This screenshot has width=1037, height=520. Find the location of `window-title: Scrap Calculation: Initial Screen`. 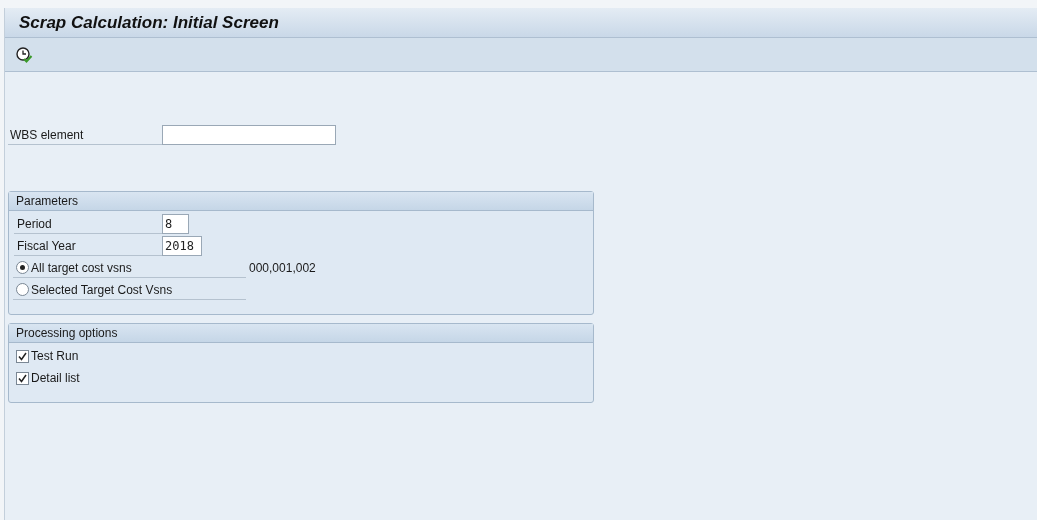

window-title: Scrap Calculation: Initial Screen is located at coordinates (149, 22).